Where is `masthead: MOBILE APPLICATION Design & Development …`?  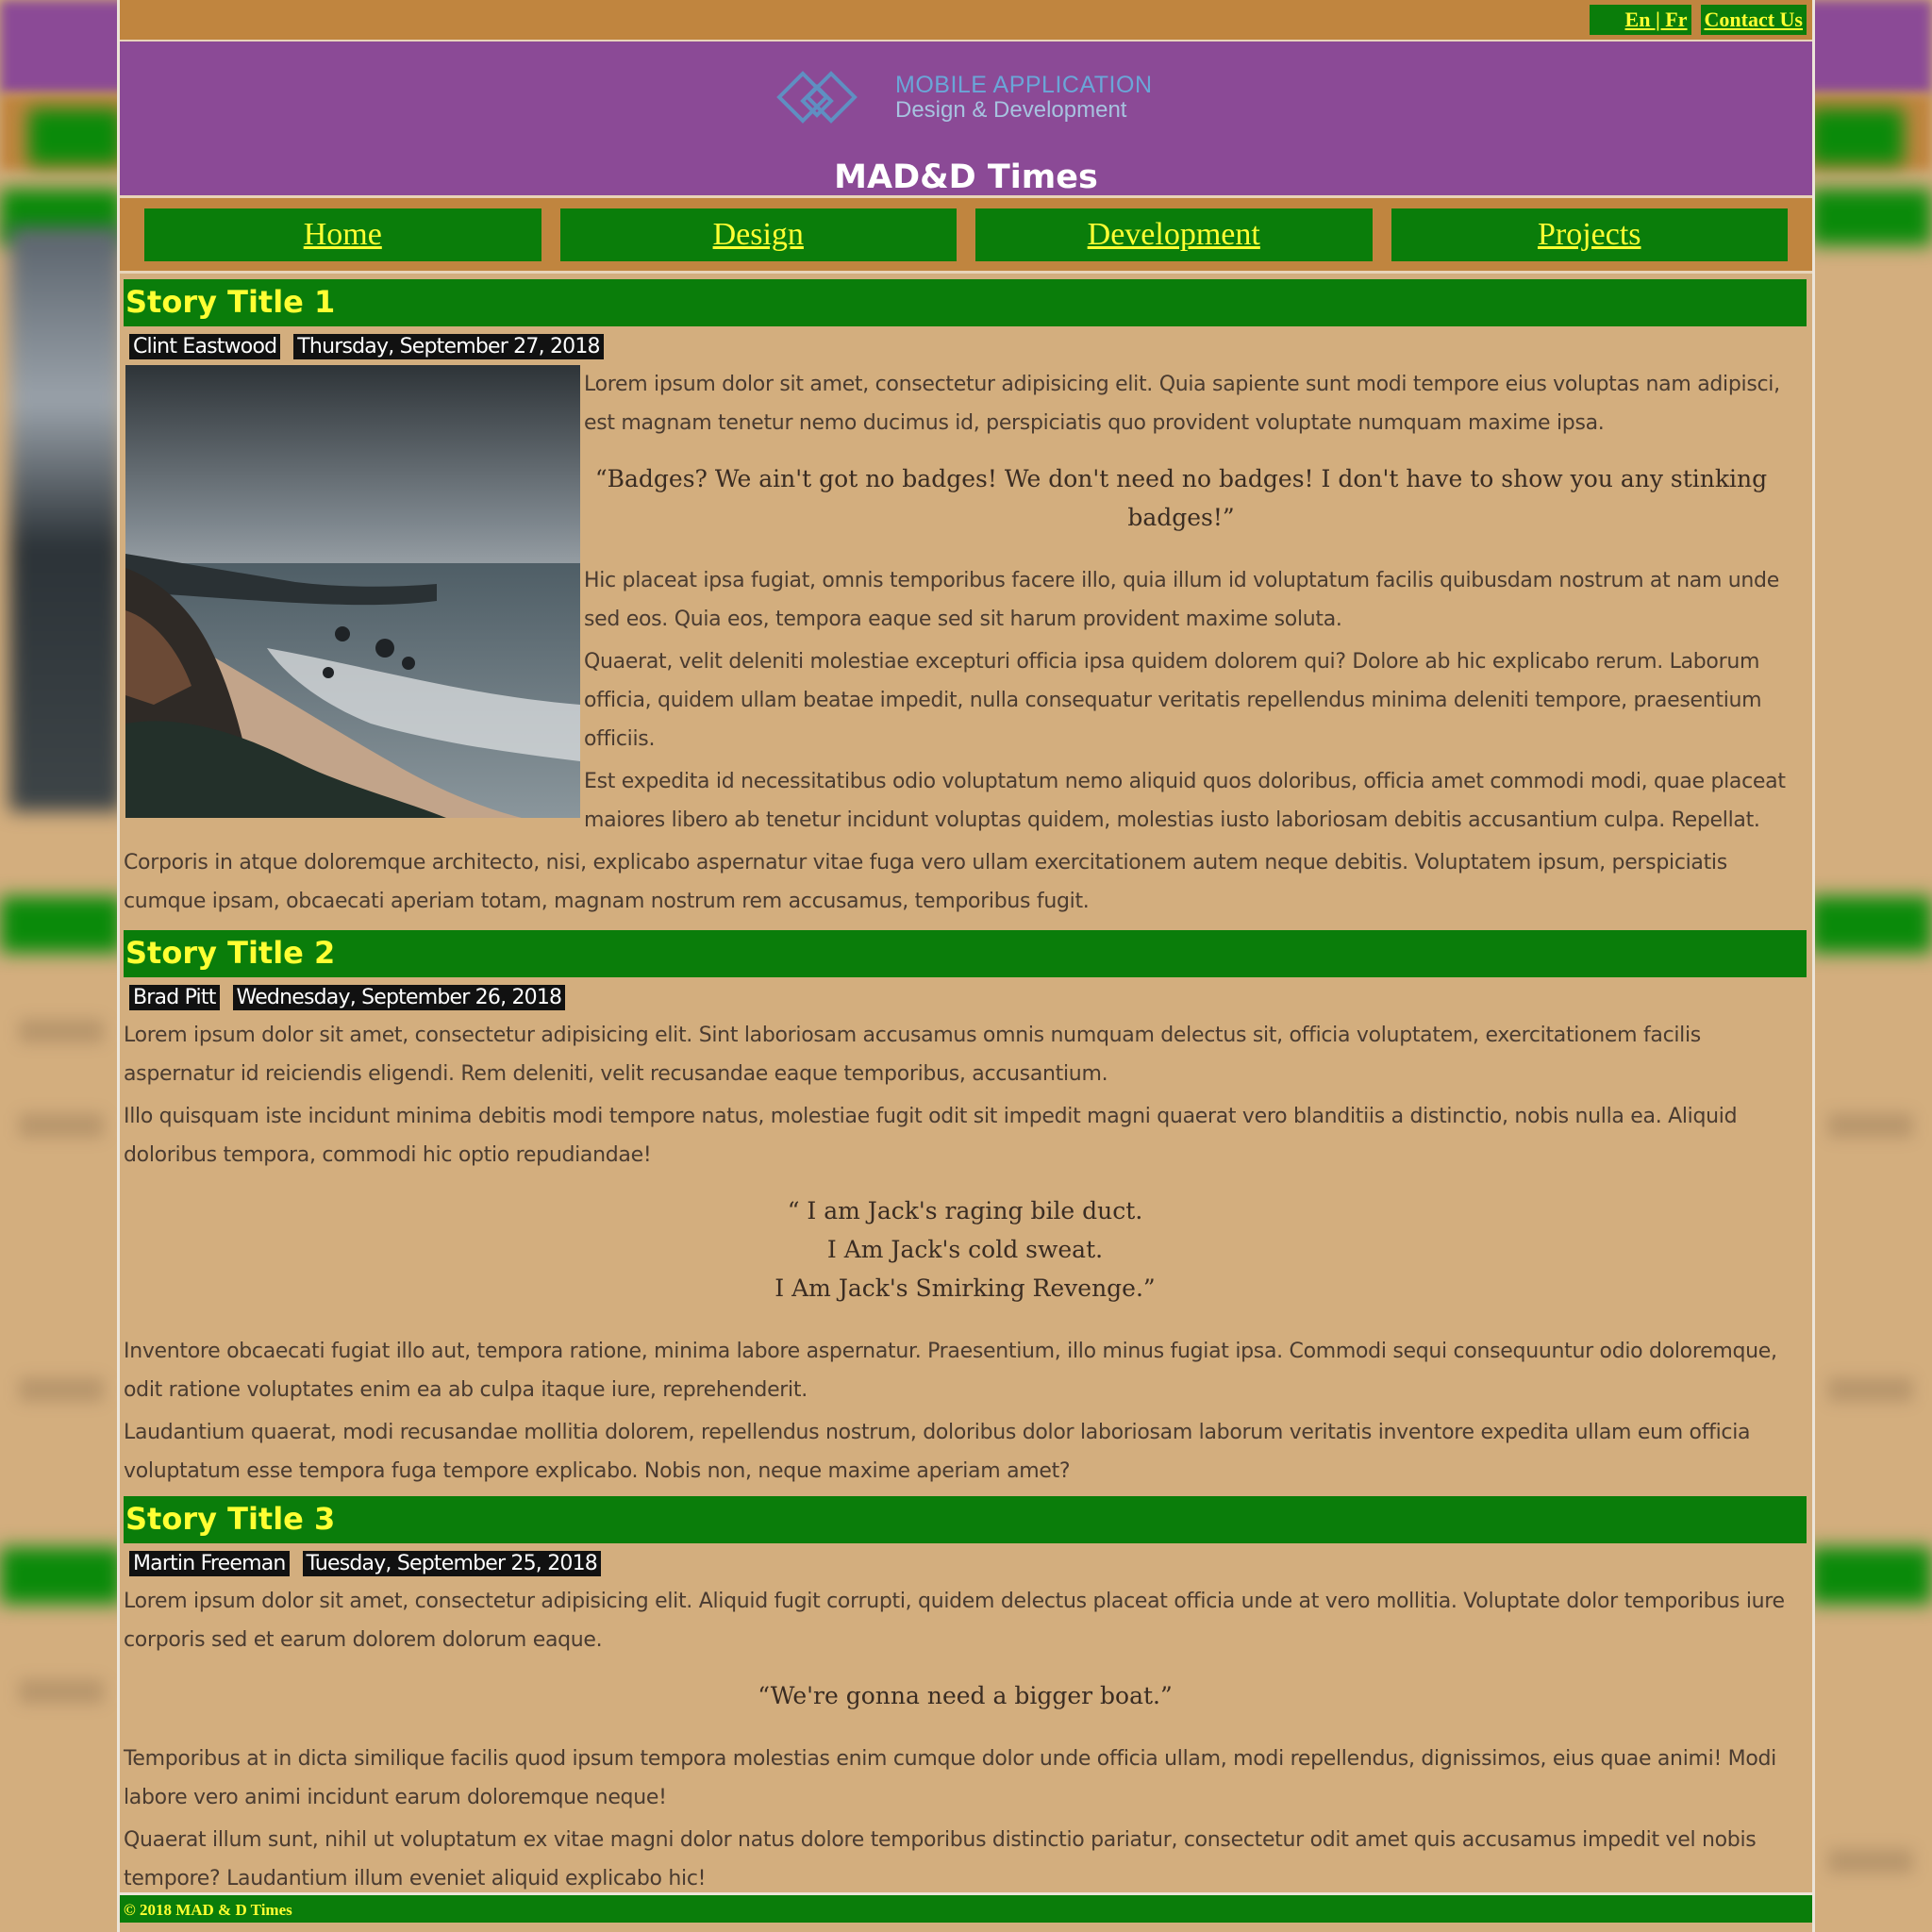
masthead: MOBILE APPLICATION Design & Development … is located at coordinates (966, 120).